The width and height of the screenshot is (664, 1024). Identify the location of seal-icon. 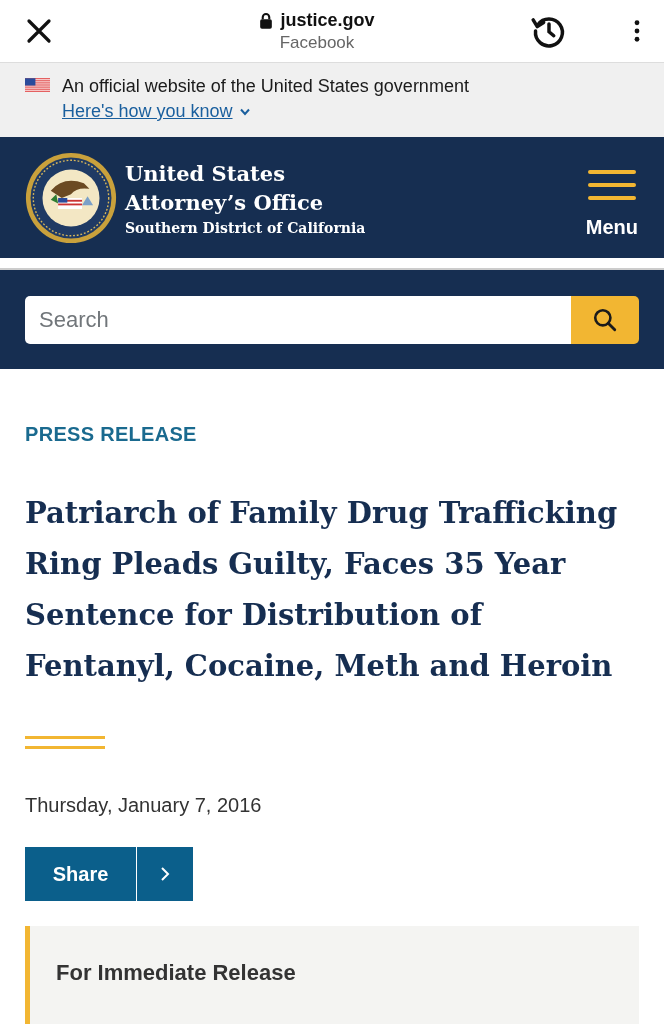
(71, 197).